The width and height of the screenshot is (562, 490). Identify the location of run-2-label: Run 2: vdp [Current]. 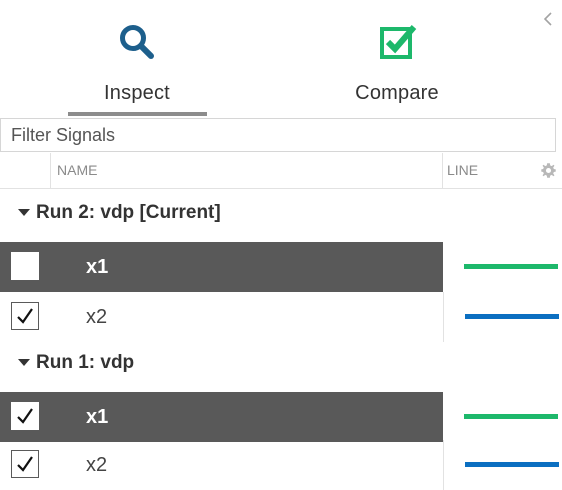
(128, 212).